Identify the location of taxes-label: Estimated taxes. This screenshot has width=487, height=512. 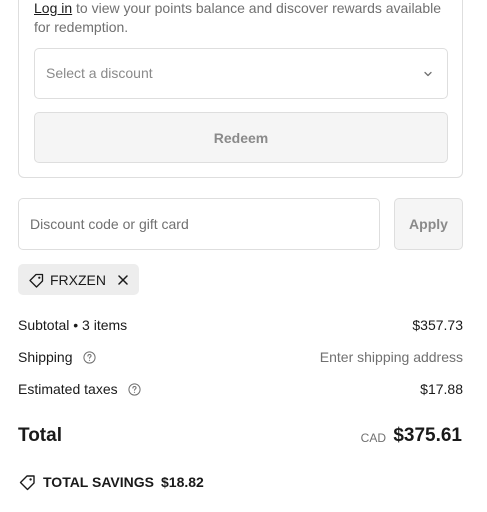
(68, 389).